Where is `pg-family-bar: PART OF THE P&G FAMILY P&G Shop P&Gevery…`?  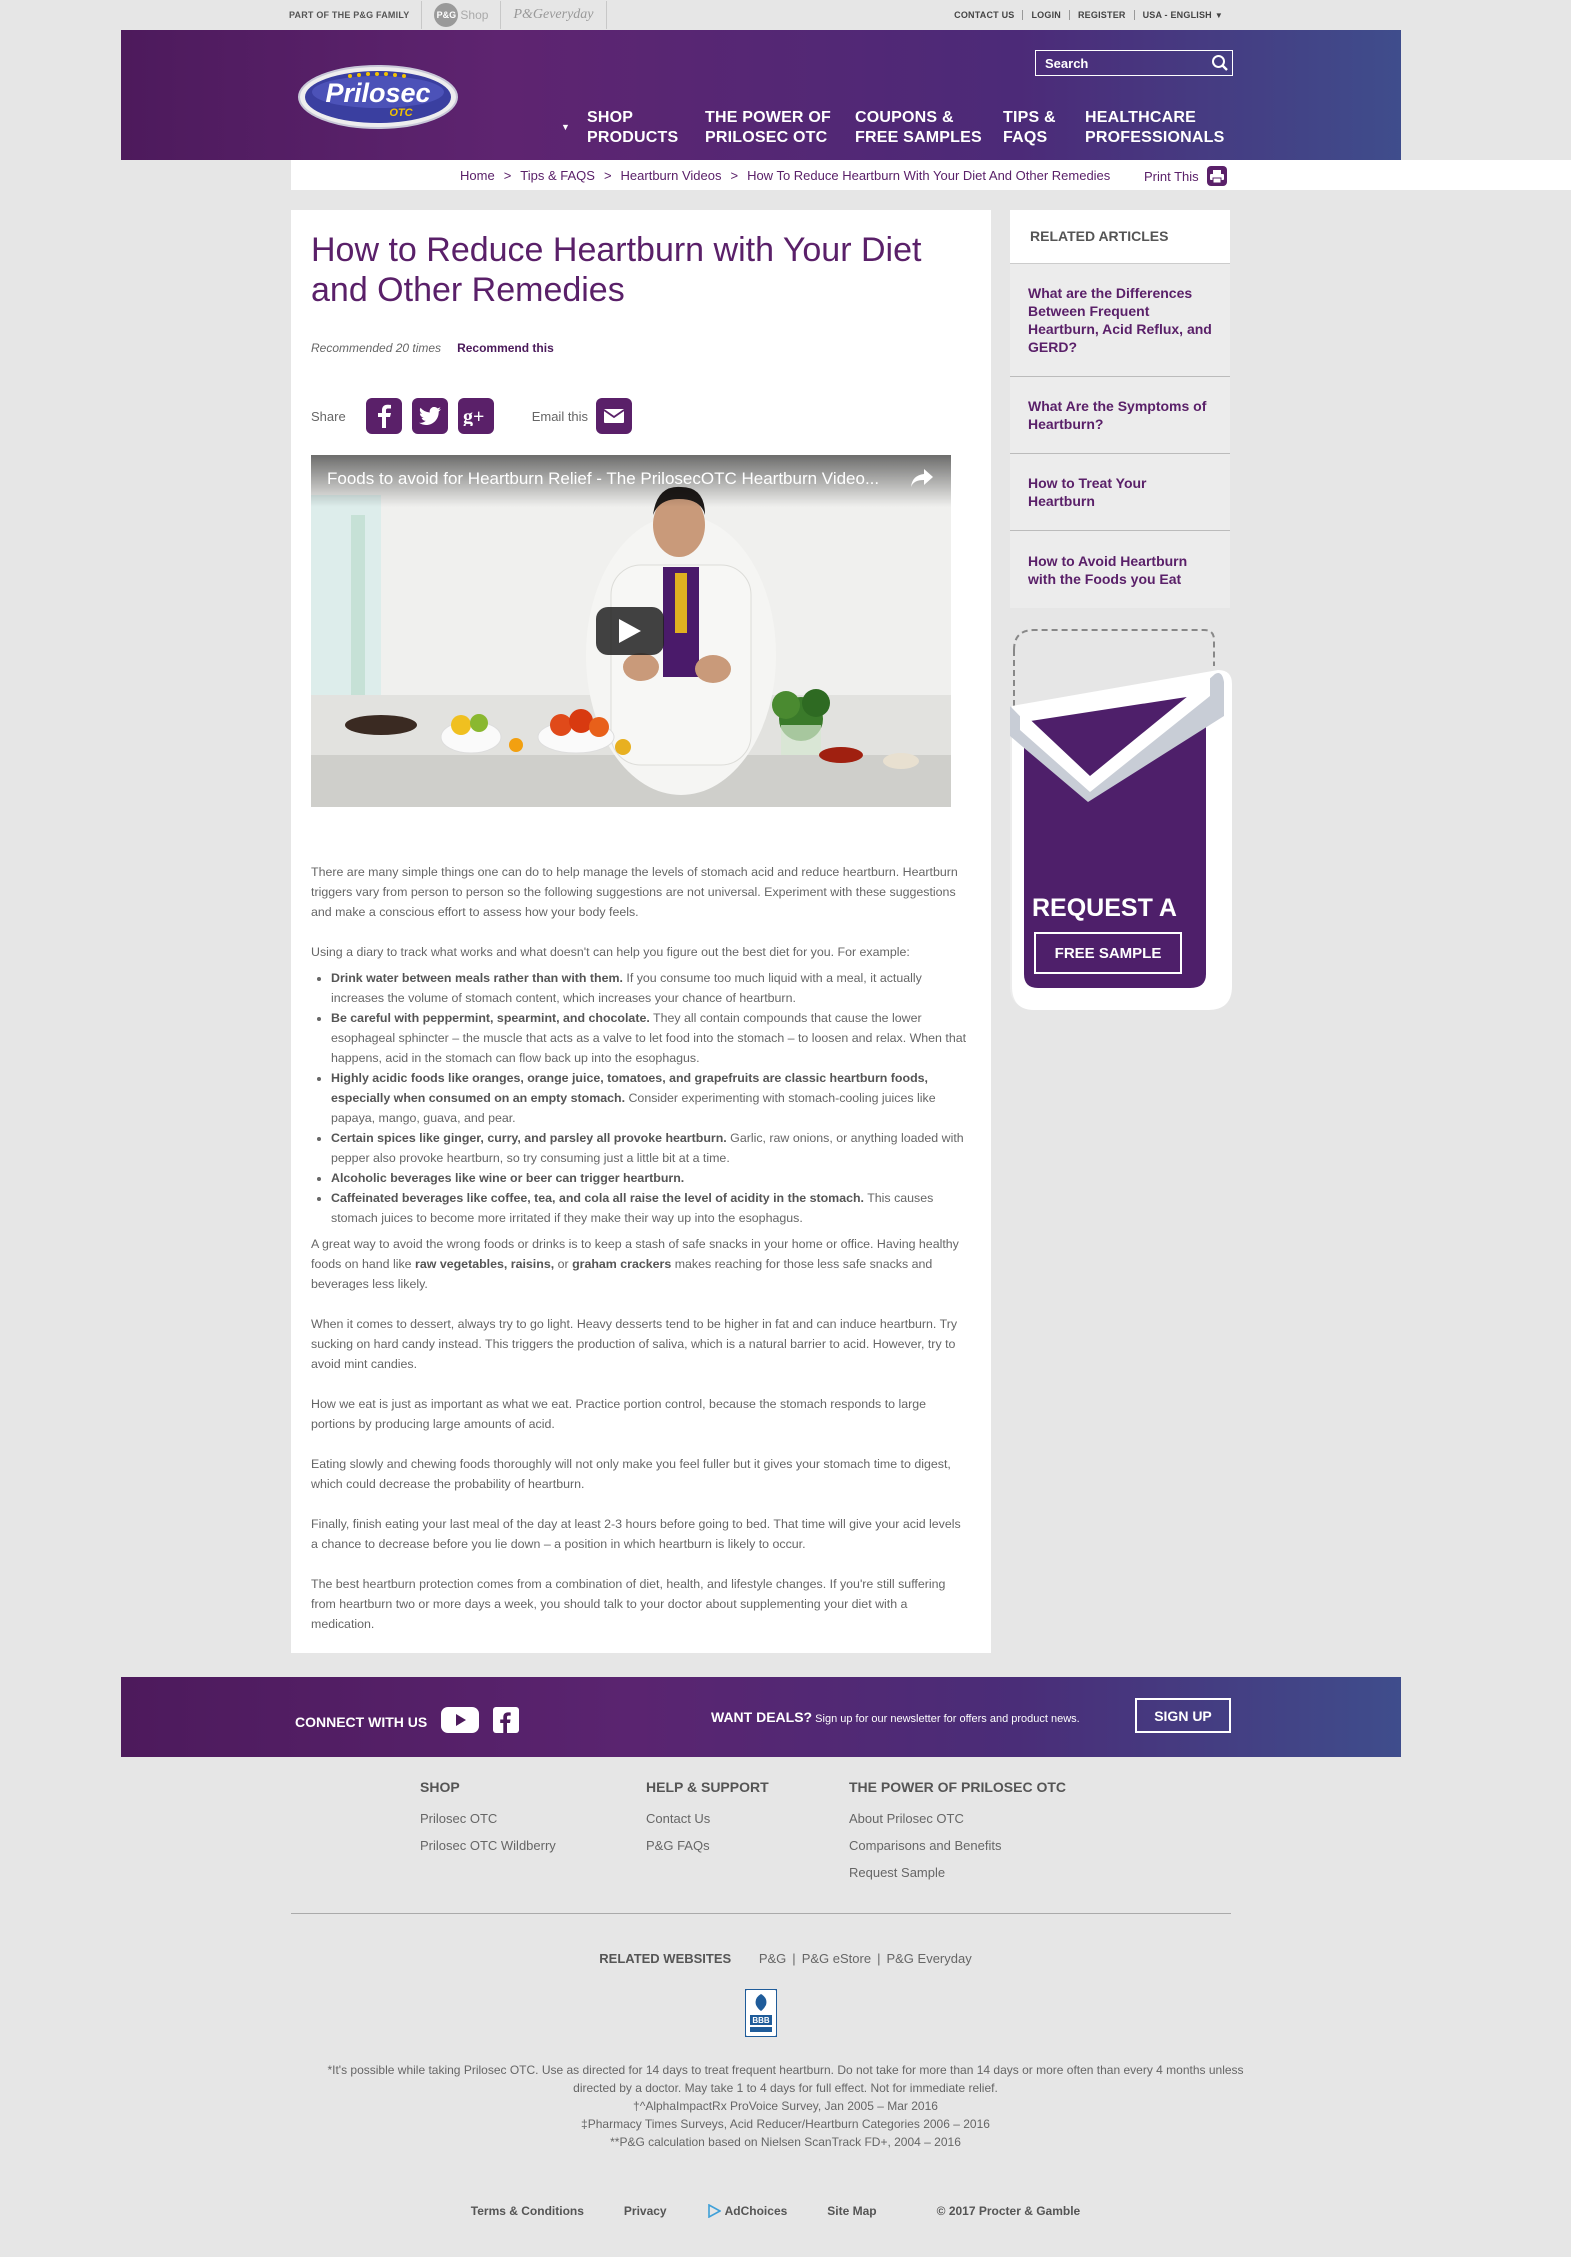 pg-family-bar: PART OF THE P&G FAMILY P&G Shop P&Gevery… is located at coordinates (448, 15).